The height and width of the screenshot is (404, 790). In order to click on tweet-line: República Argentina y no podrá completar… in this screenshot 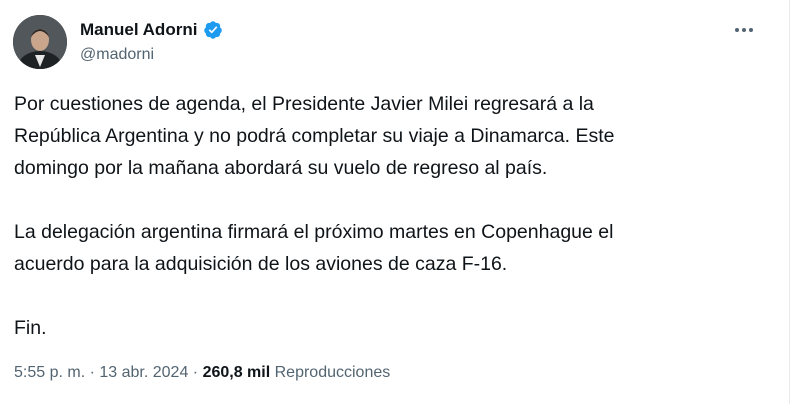, I will do `click(314, 136)`.